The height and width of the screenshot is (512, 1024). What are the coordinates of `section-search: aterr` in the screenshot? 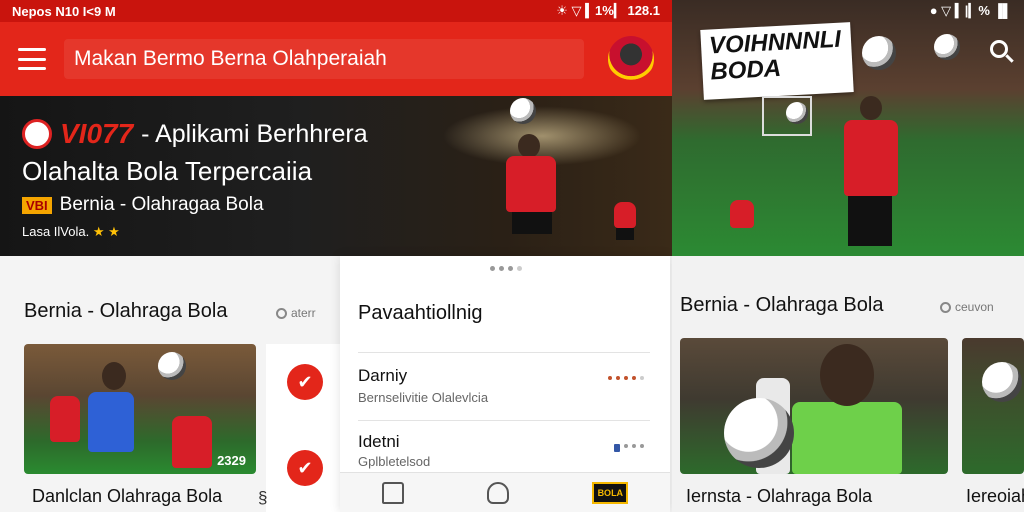 It's located at (296, 313).